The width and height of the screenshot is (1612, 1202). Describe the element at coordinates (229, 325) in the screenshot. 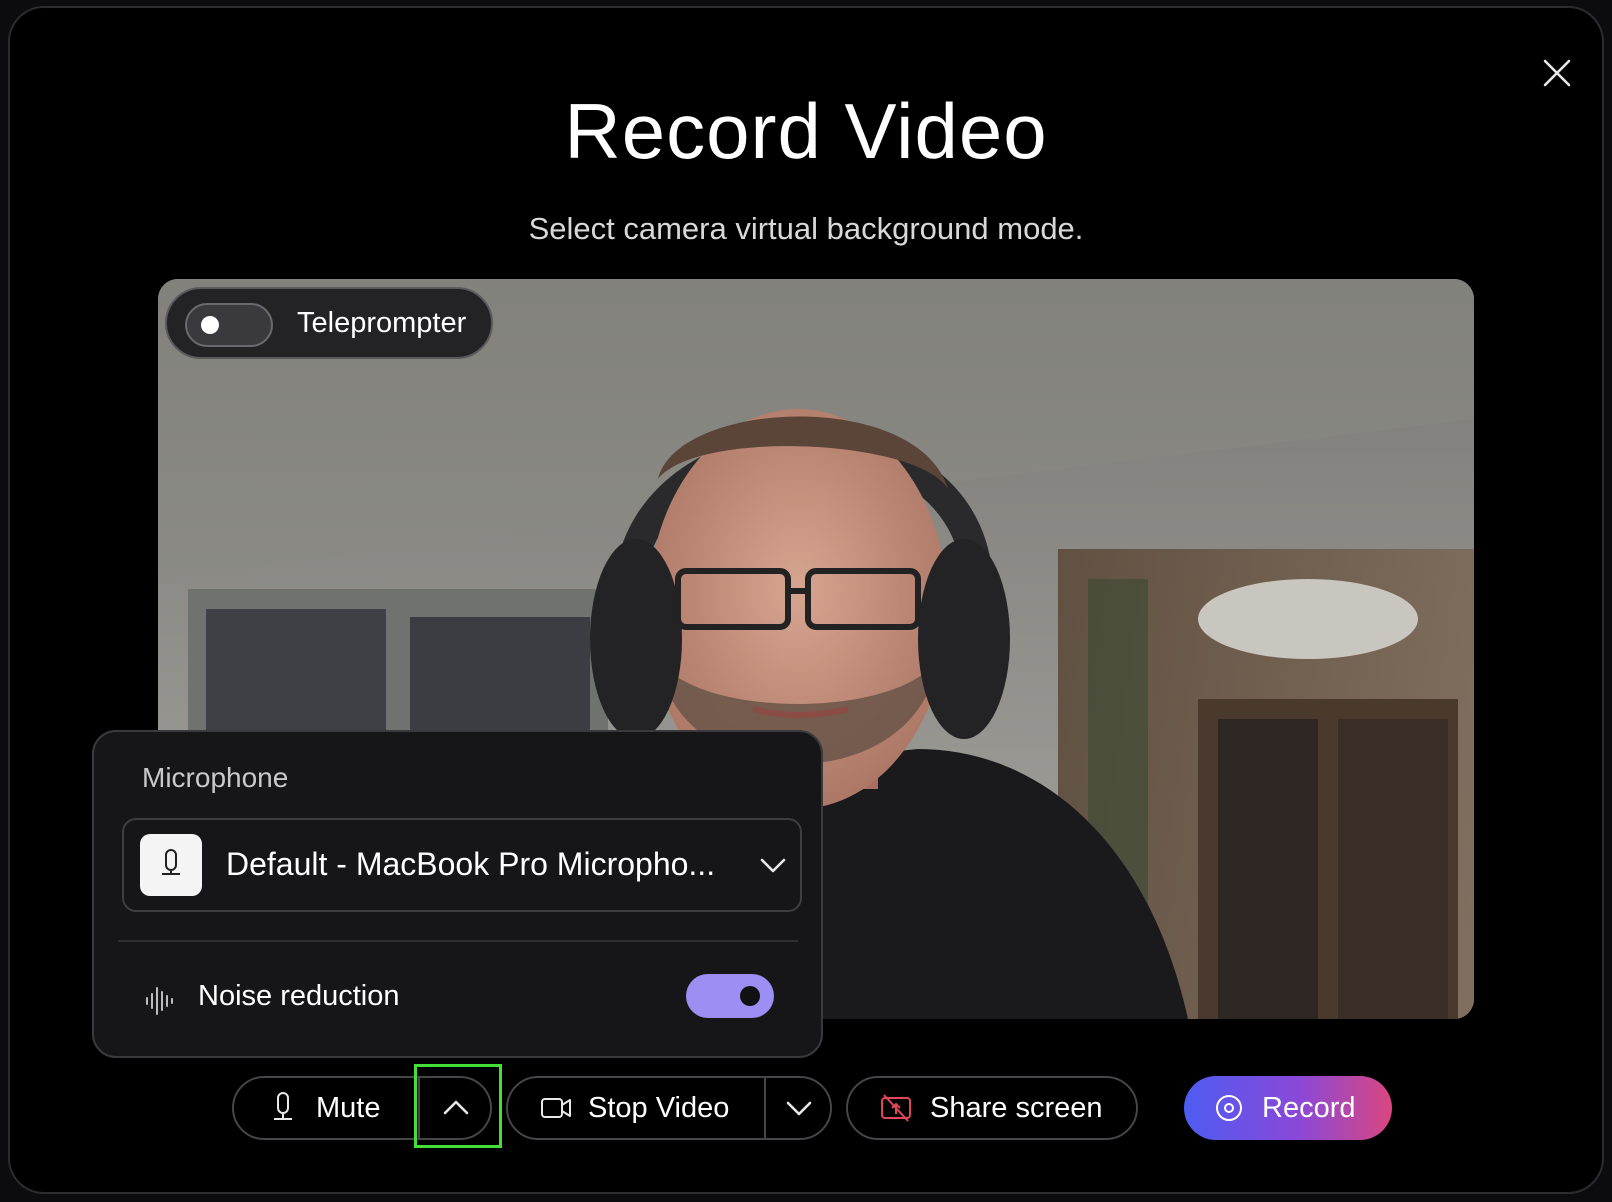

I see `teleprompter-toggle` at that location.